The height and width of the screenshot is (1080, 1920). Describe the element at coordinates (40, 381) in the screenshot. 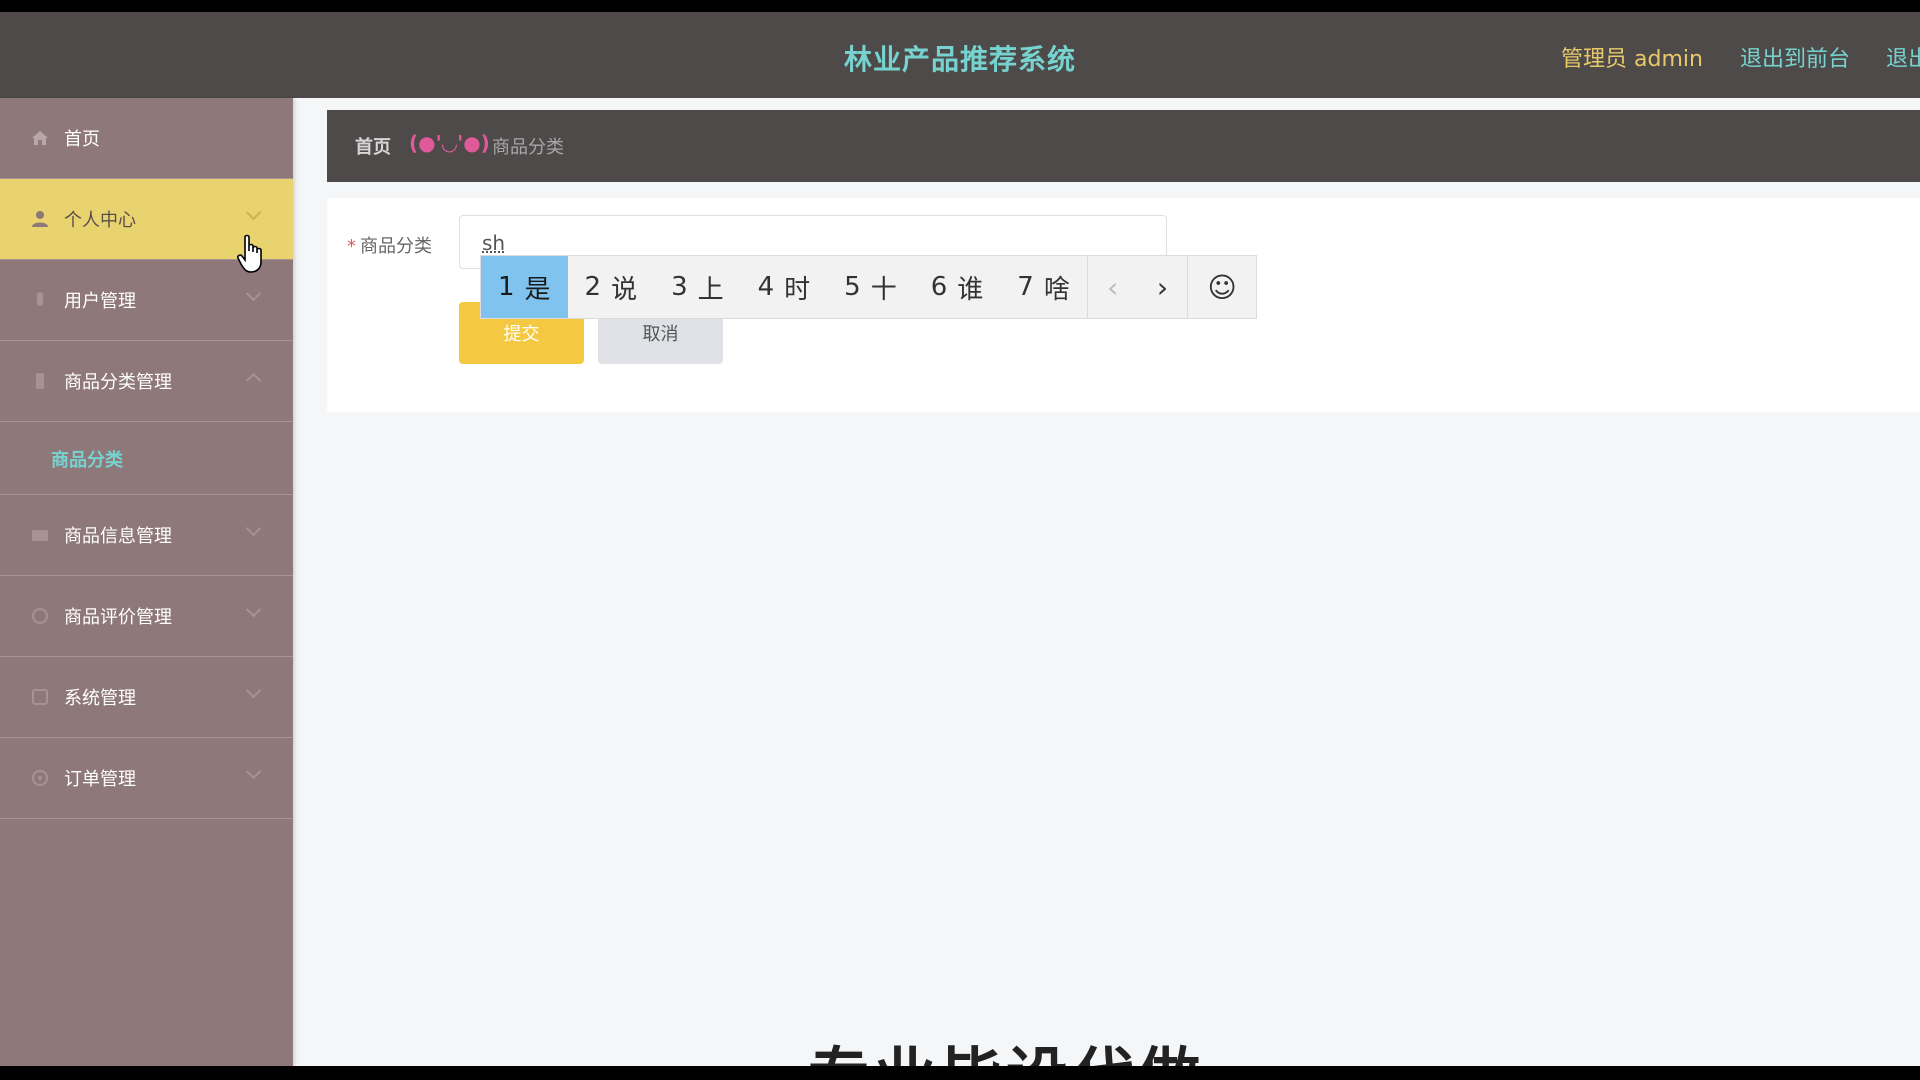

I see `category-icon` at that location.